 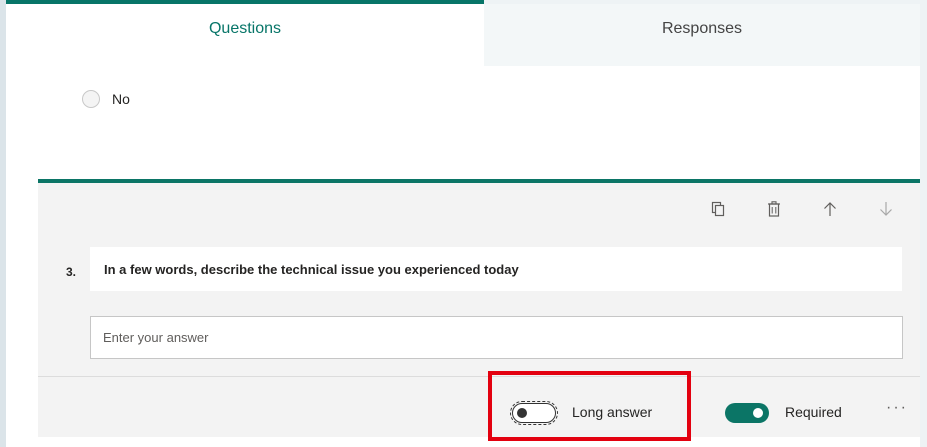 I want to click on copy-icon, so click(x=718, y=209).